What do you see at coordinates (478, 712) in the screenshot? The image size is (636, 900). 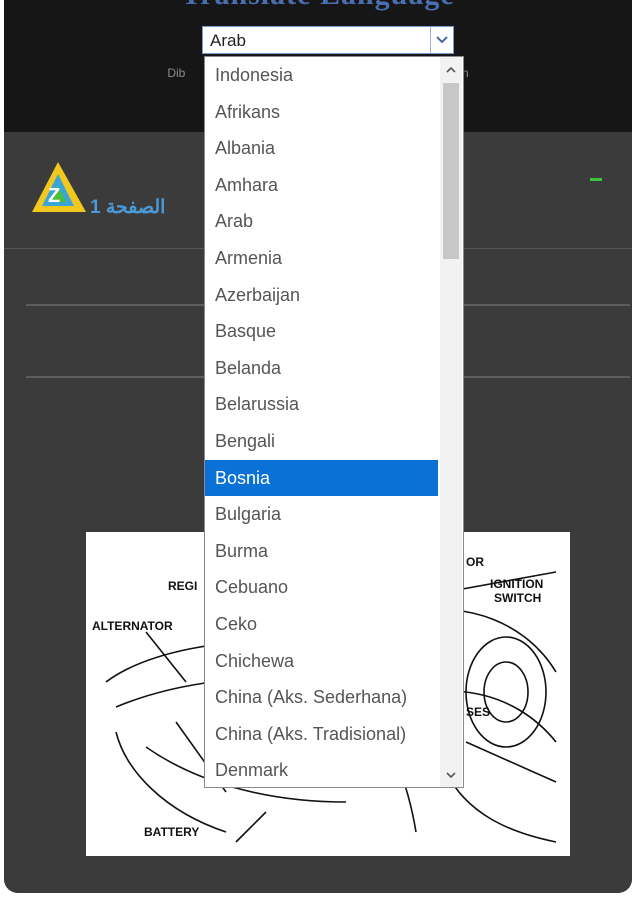 I see `diagram-label: SES` at bounding box center [478, 712].